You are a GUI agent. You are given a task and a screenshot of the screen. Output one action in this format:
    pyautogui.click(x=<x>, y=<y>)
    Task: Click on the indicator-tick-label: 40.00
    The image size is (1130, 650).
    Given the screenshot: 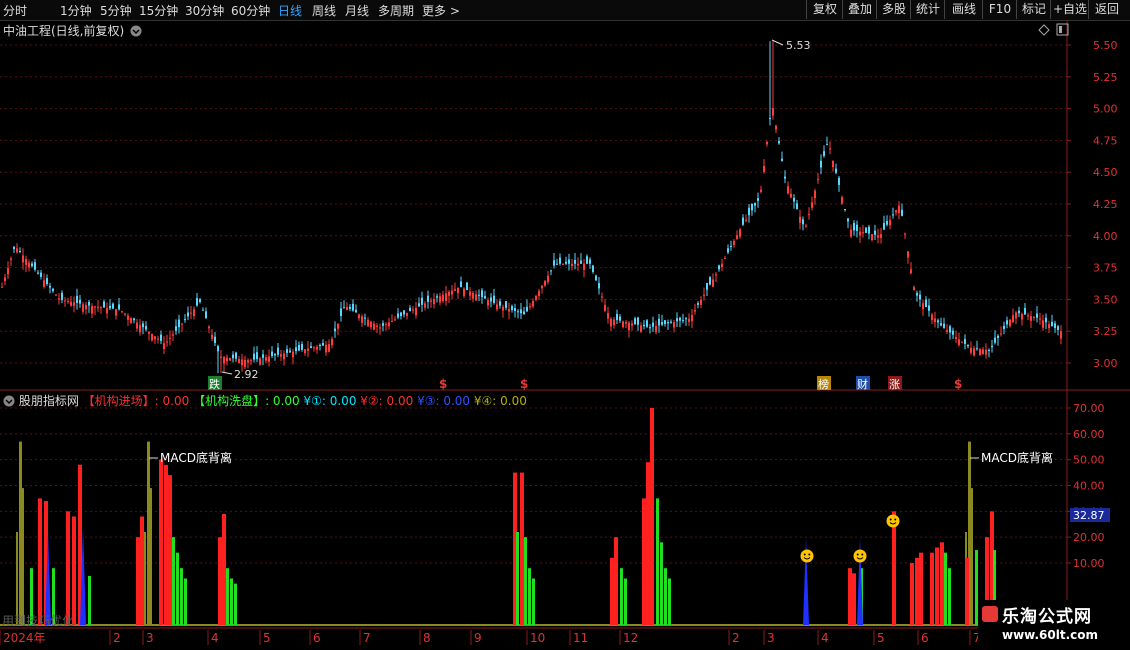 What is the action you would take?
    pyautogui.click(x=1089, y=486)
    